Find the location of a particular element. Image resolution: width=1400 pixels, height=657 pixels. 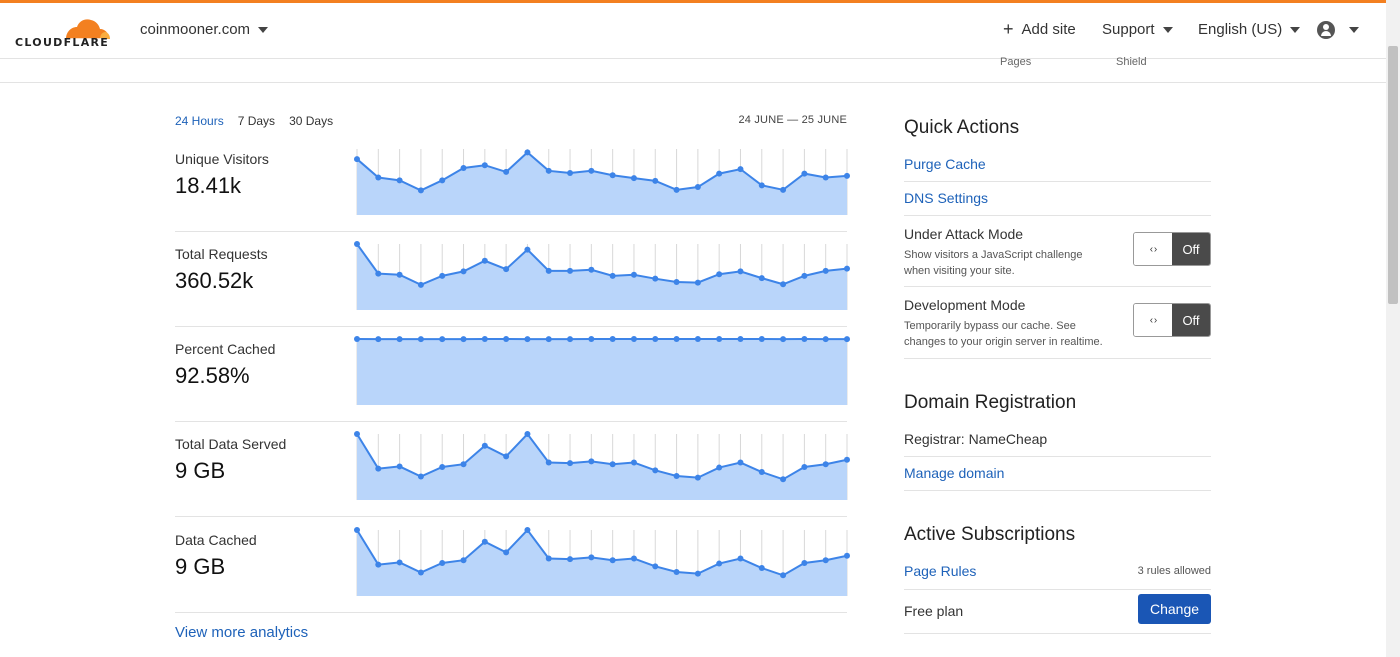

tab-pages: Pages is located at coordinates (1015, 62).